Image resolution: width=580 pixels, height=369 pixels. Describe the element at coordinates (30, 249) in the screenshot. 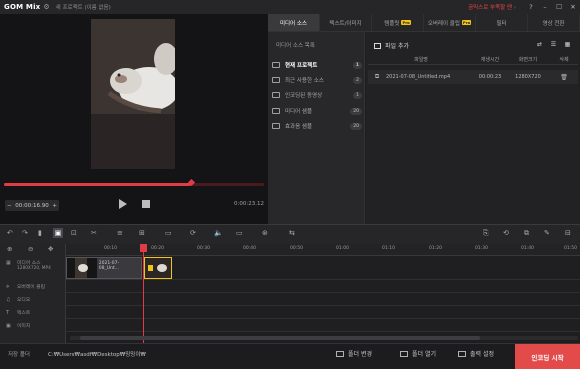

I see `zoom-out-icon: ⊖` at that location.